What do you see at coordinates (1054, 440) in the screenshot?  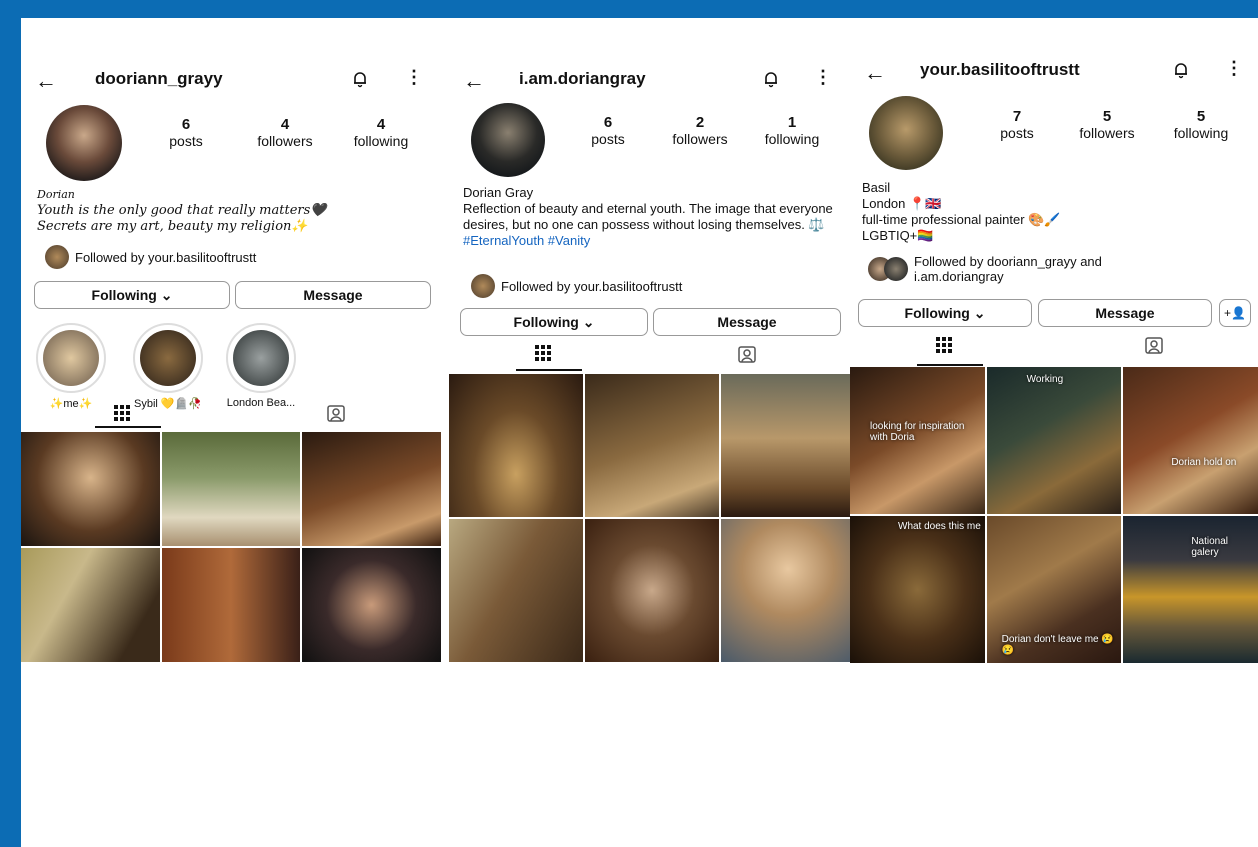 I see `post-thumbnail: Working` at bounding box center [1054, 440].